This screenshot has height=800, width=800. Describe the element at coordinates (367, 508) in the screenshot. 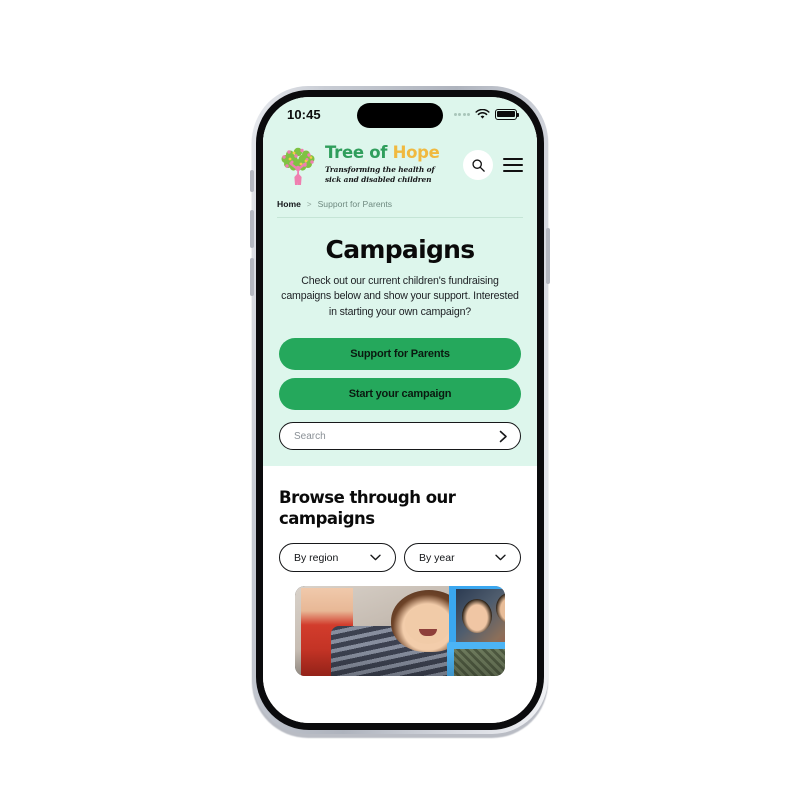

I see `browse-title: Browse through our campaigns` at that location.